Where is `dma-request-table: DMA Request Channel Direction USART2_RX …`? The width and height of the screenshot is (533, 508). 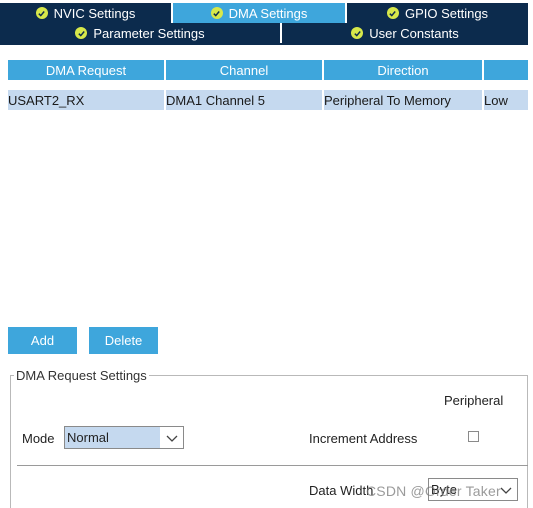 dma-request-table: DMA Request Channel Direction USART2_RX … is located at coordinates (268, 85).